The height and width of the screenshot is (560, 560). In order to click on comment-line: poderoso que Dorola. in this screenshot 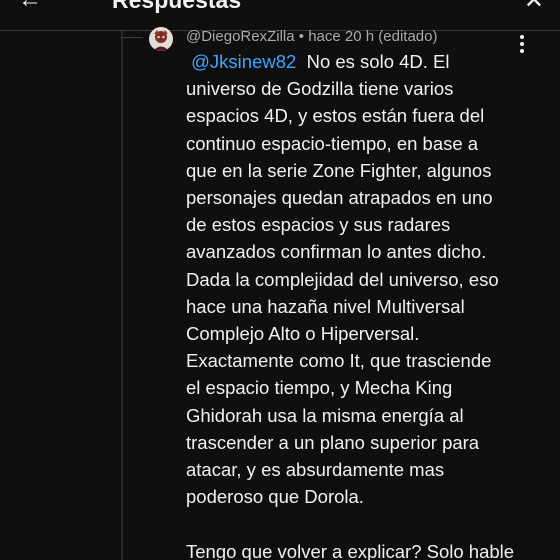, I will do `click(275, 497)`.